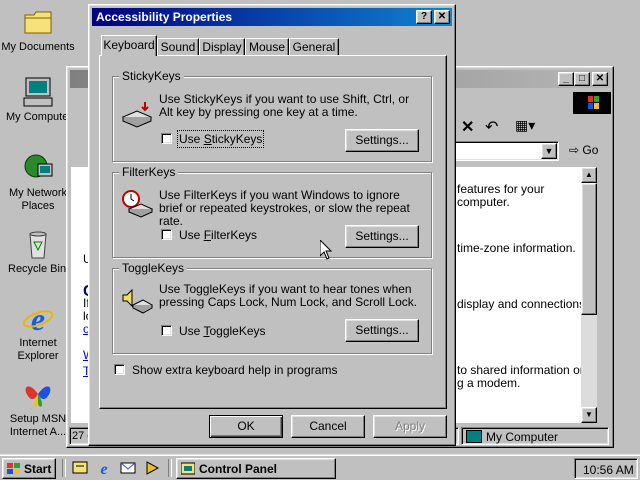 The image size is (640, 480). Describe the element at coordinates (314, 47) in the screenshot. I see `tab-general: General` at that location.